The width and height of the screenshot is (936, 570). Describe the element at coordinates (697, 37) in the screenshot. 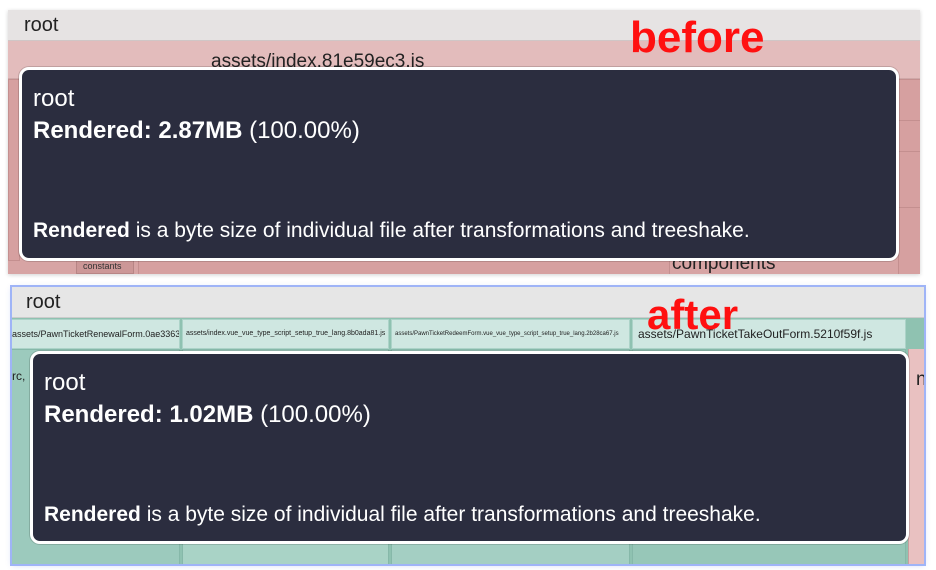

I see `before-label: before` at that location.